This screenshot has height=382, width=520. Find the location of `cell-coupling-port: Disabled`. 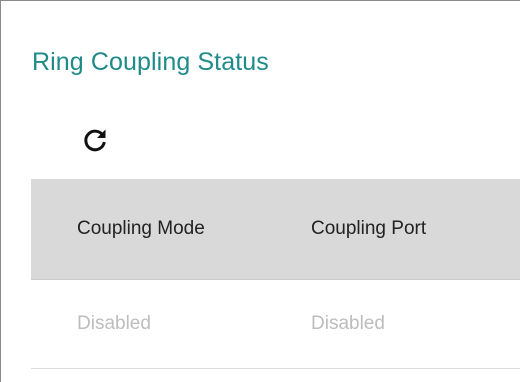

cell-coupling-port: Disabled is located at coordinates (348, 323).